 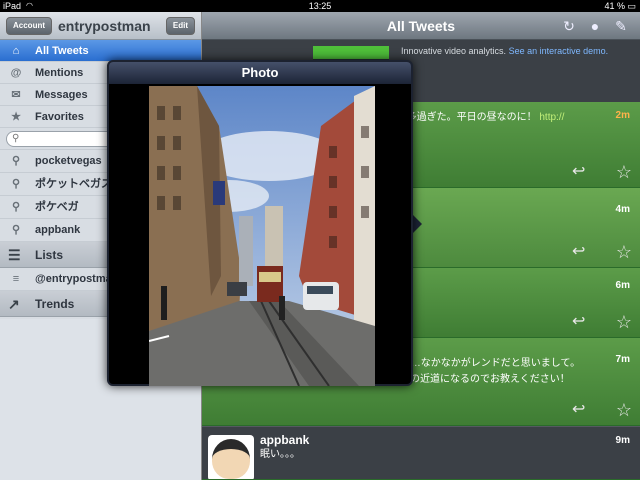 I want to click on list-icon: ≡, so click(x=16, y=279).